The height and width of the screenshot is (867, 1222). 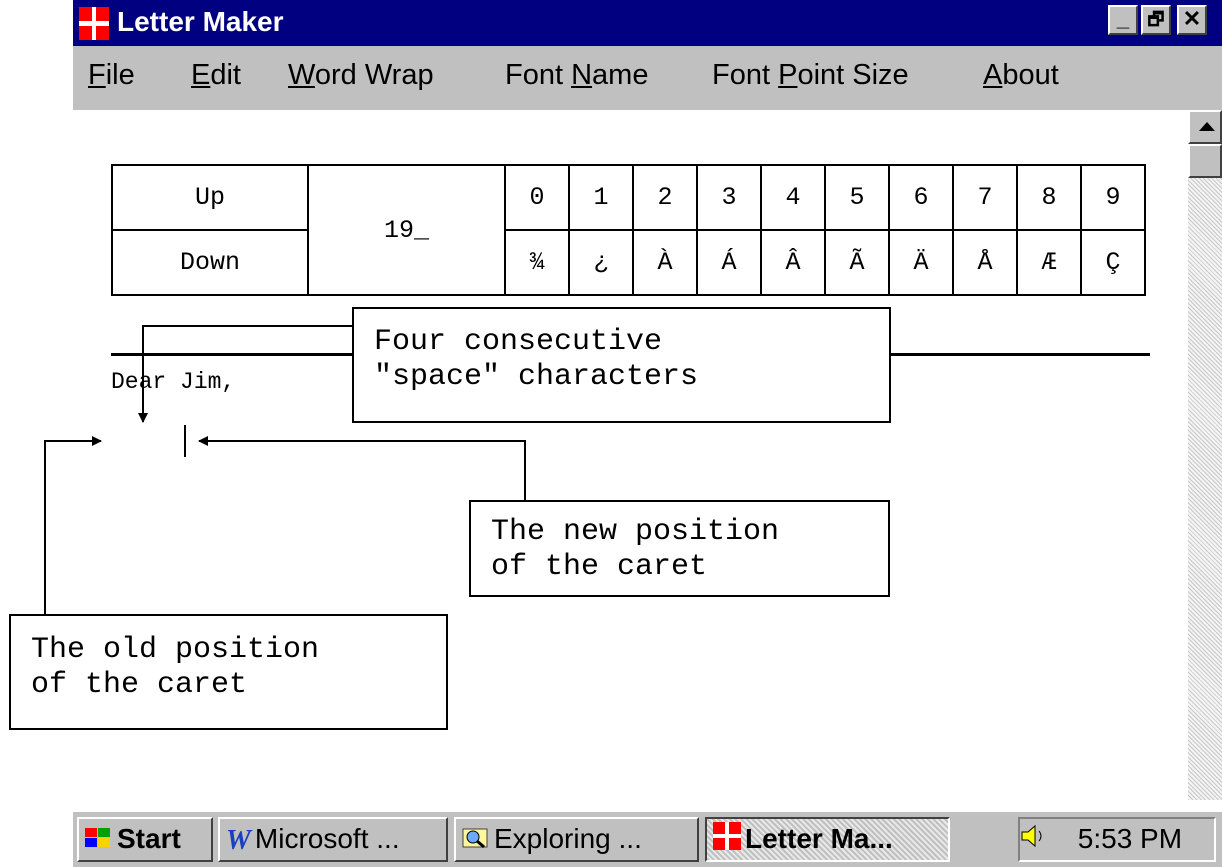 What do you see at coordinates (228, 672) in the screenshot?
I see `callout-old-caret: The old position of the caret` at bounding box center [228, 672].